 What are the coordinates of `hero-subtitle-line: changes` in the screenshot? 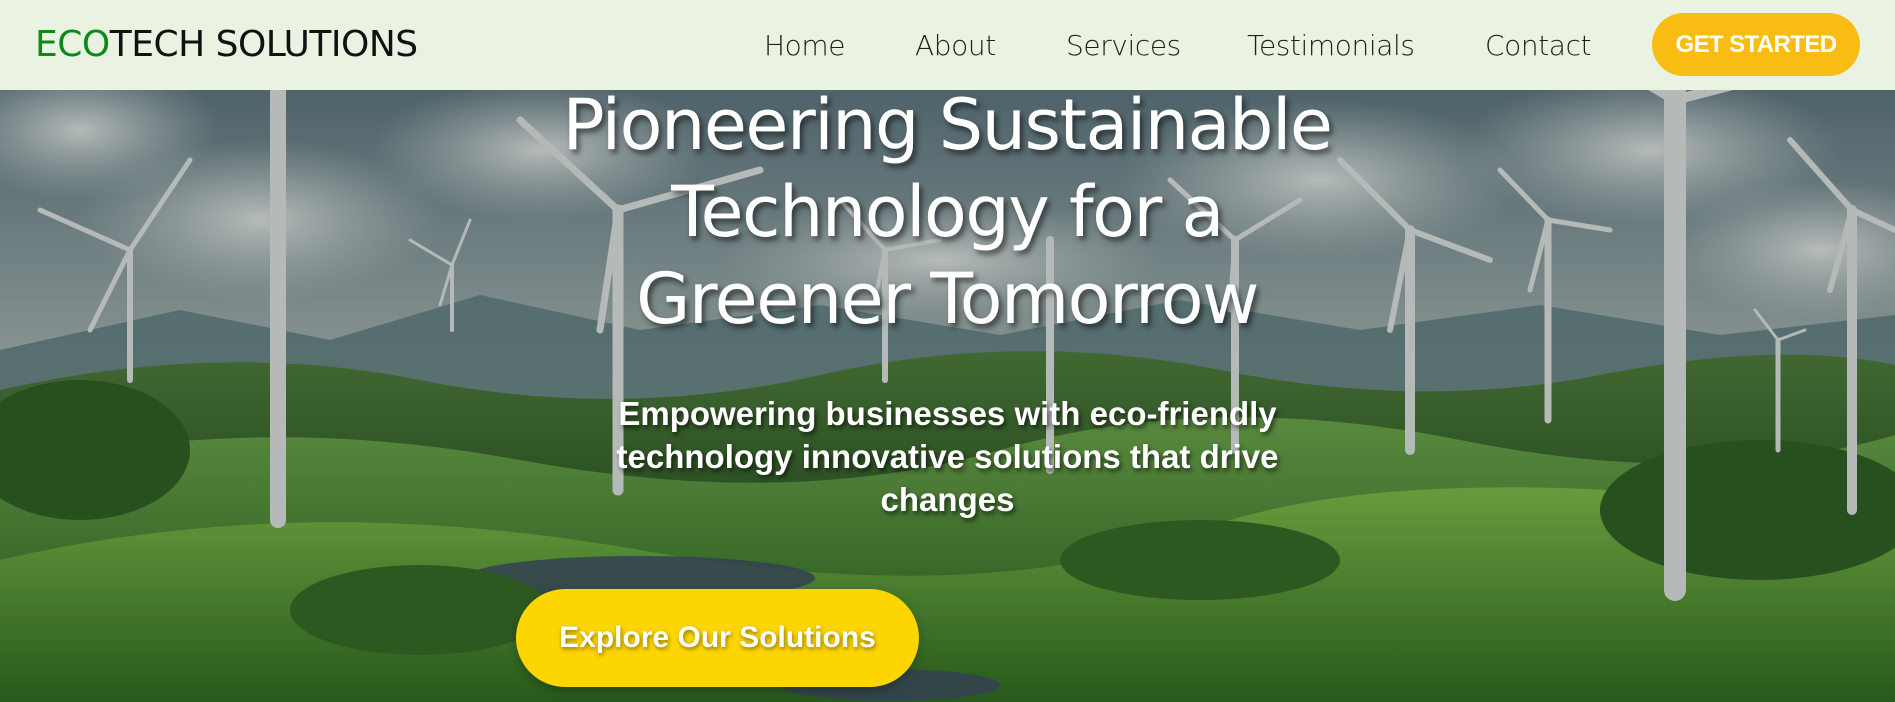 It's located at (947, 499).